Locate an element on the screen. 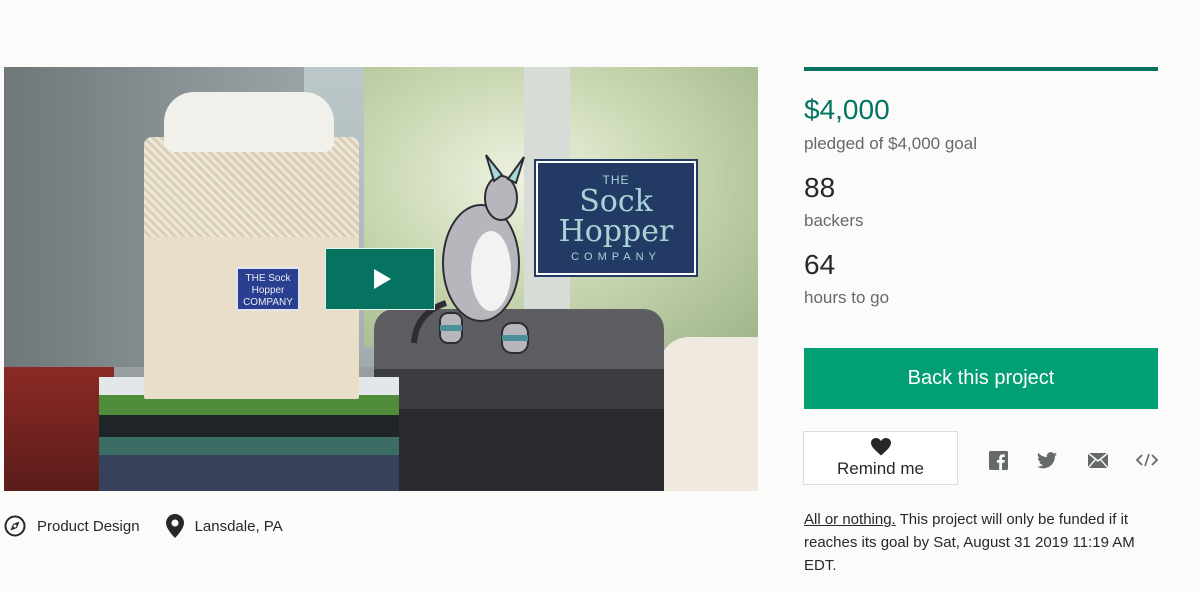  category-link: Product Design is located at coordinates (72, 526).